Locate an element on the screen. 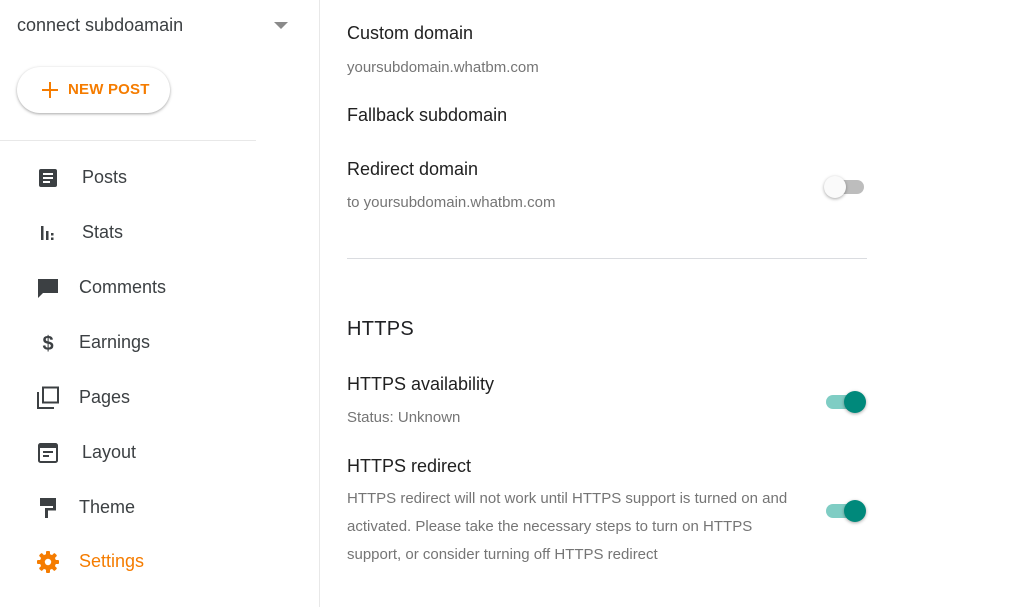  dropdown-arrow-icon is located at coordinates (281, 25).